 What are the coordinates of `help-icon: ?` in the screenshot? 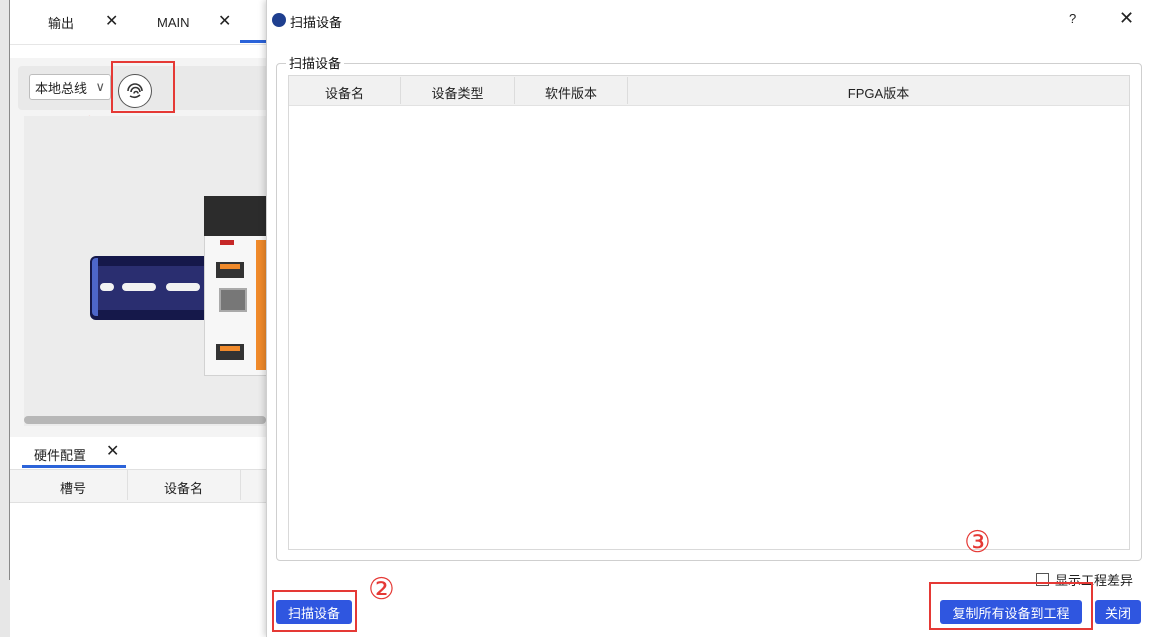 It's located at (1072, 18).